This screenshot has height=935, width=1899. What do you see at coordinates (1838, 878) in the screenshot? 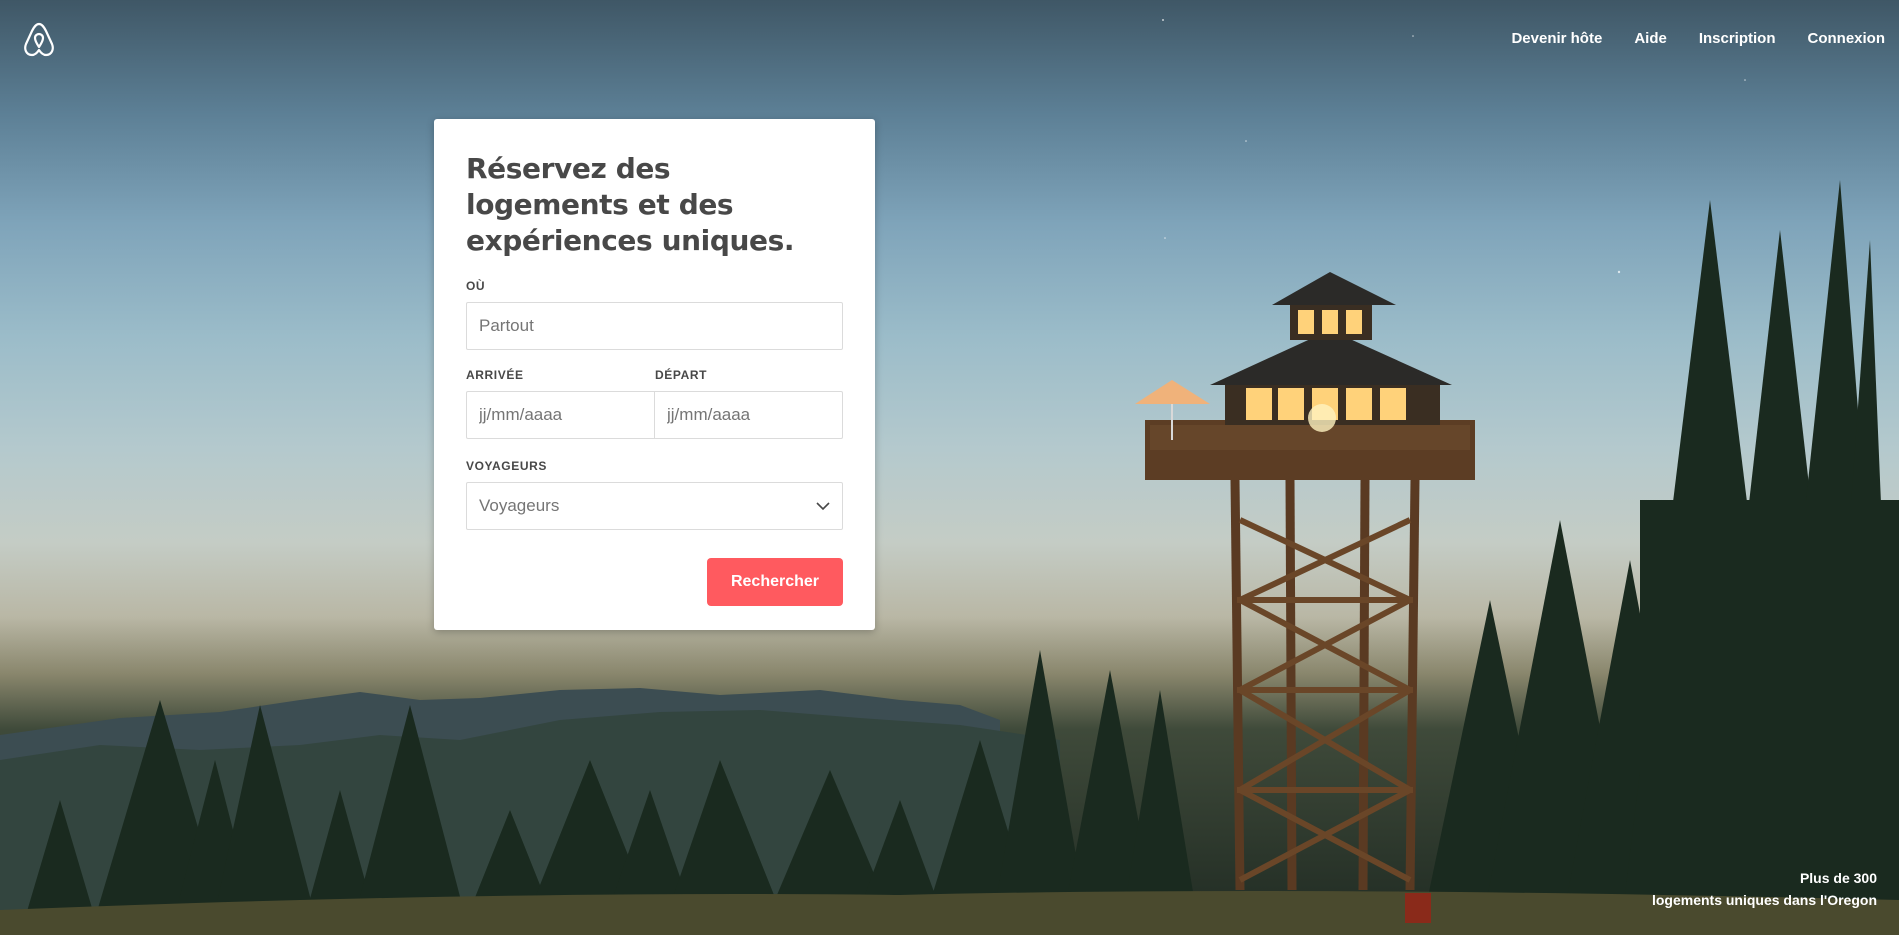
I see `caption-line-1: Plus de 300` at bounding box center [1838, 878].